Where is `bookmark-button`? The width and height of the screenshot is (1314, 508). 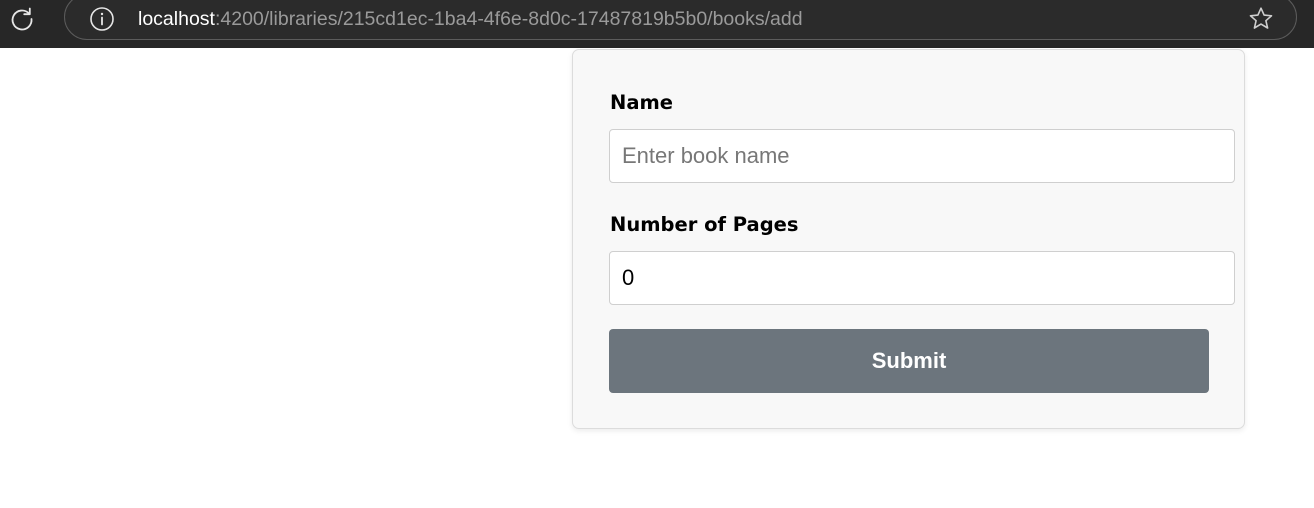 bookmark-button is located at coordinates (1261, 19).